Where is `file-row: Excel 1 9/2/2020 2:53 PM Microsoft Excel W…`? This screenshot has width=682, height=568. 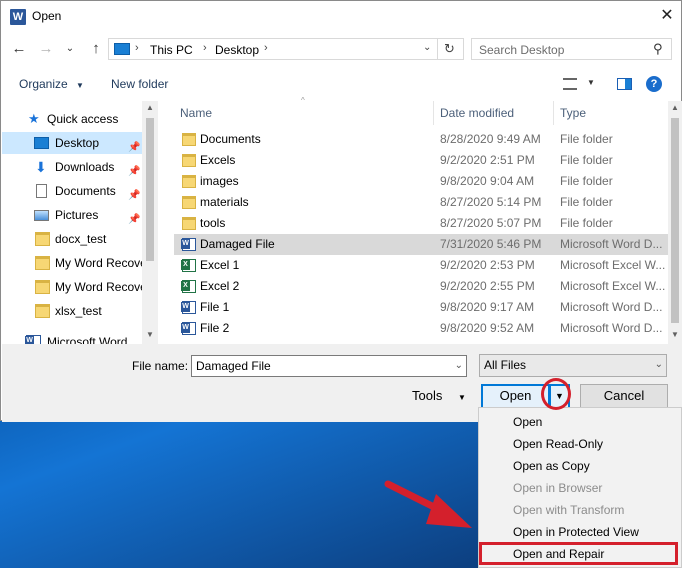
file-row: Excel 1 9/2/2020 2:53 PM Microsoft Excel W… is located at coordinates (421, 265).